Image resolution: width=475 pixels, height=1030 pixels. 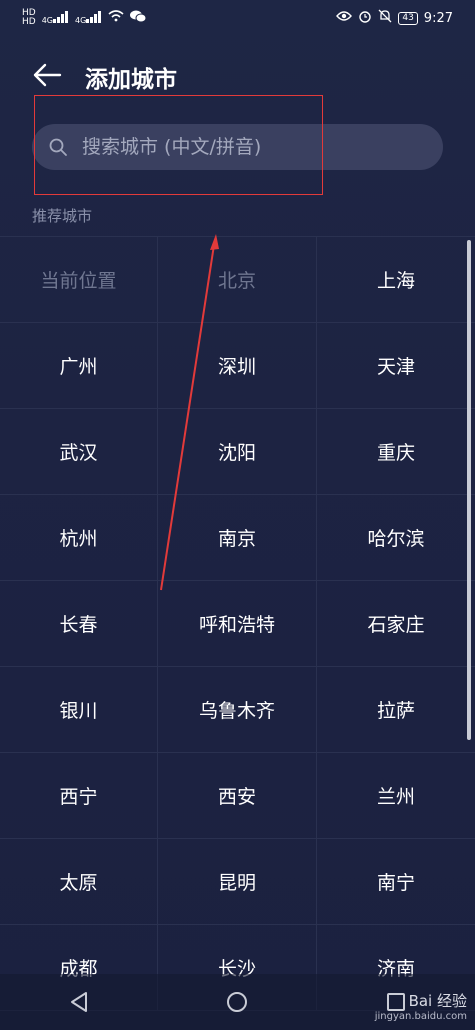 What do you see at coordinates (237, 366) in the screenshot?
I see `city-cell: 深圳` at bounding box center [237, 366].